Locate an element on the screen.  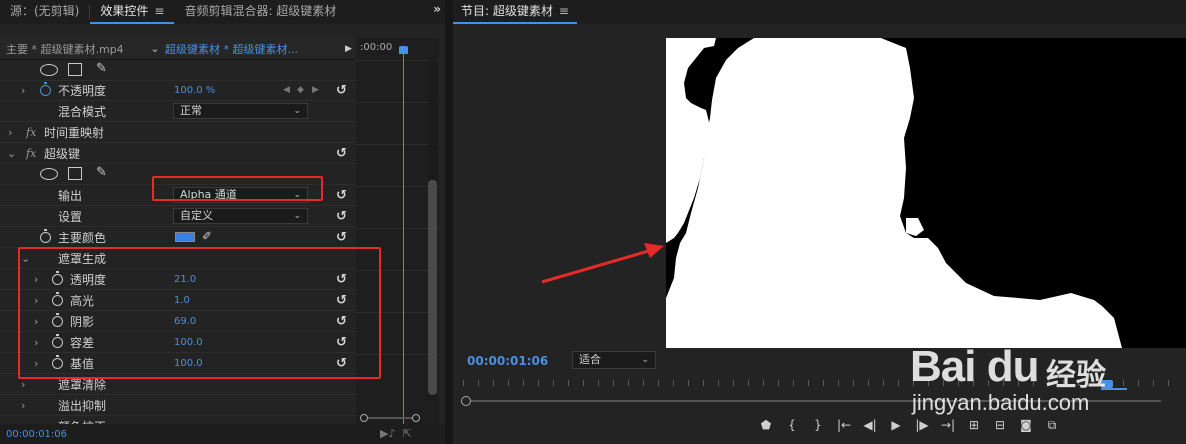
program-timecode: 00:00:01:06 is located at coordinates (507, 361).